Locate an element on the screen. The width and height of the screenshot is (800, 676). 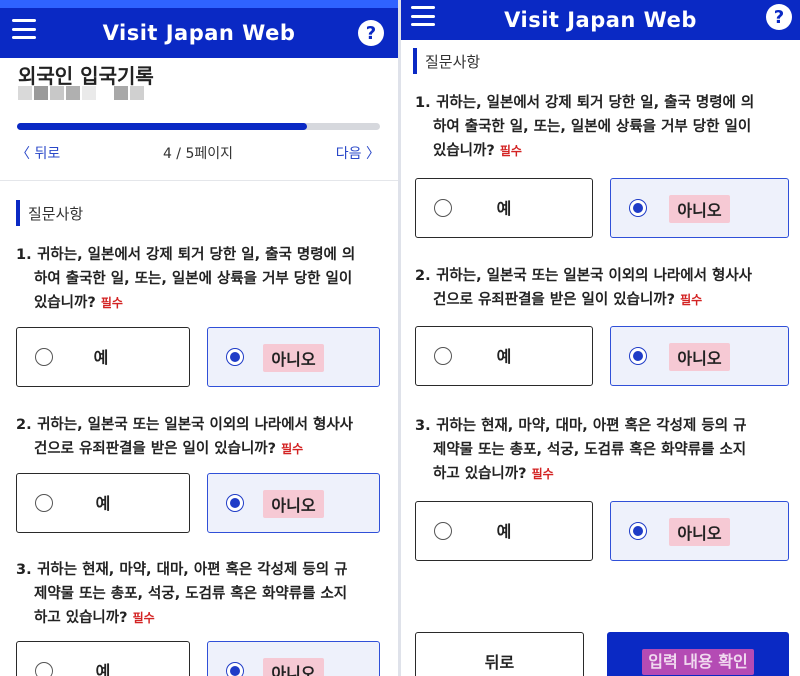
progress-fill is located at coordinates (162, 126).